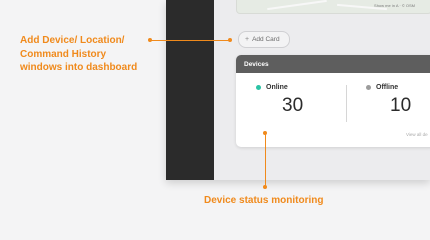 The height and width of the screenshot is (240, 430). Describe the element at coordinates (72, 40) in the screenshot. I see `annotation-line: Add Device/ Location/` at that location.